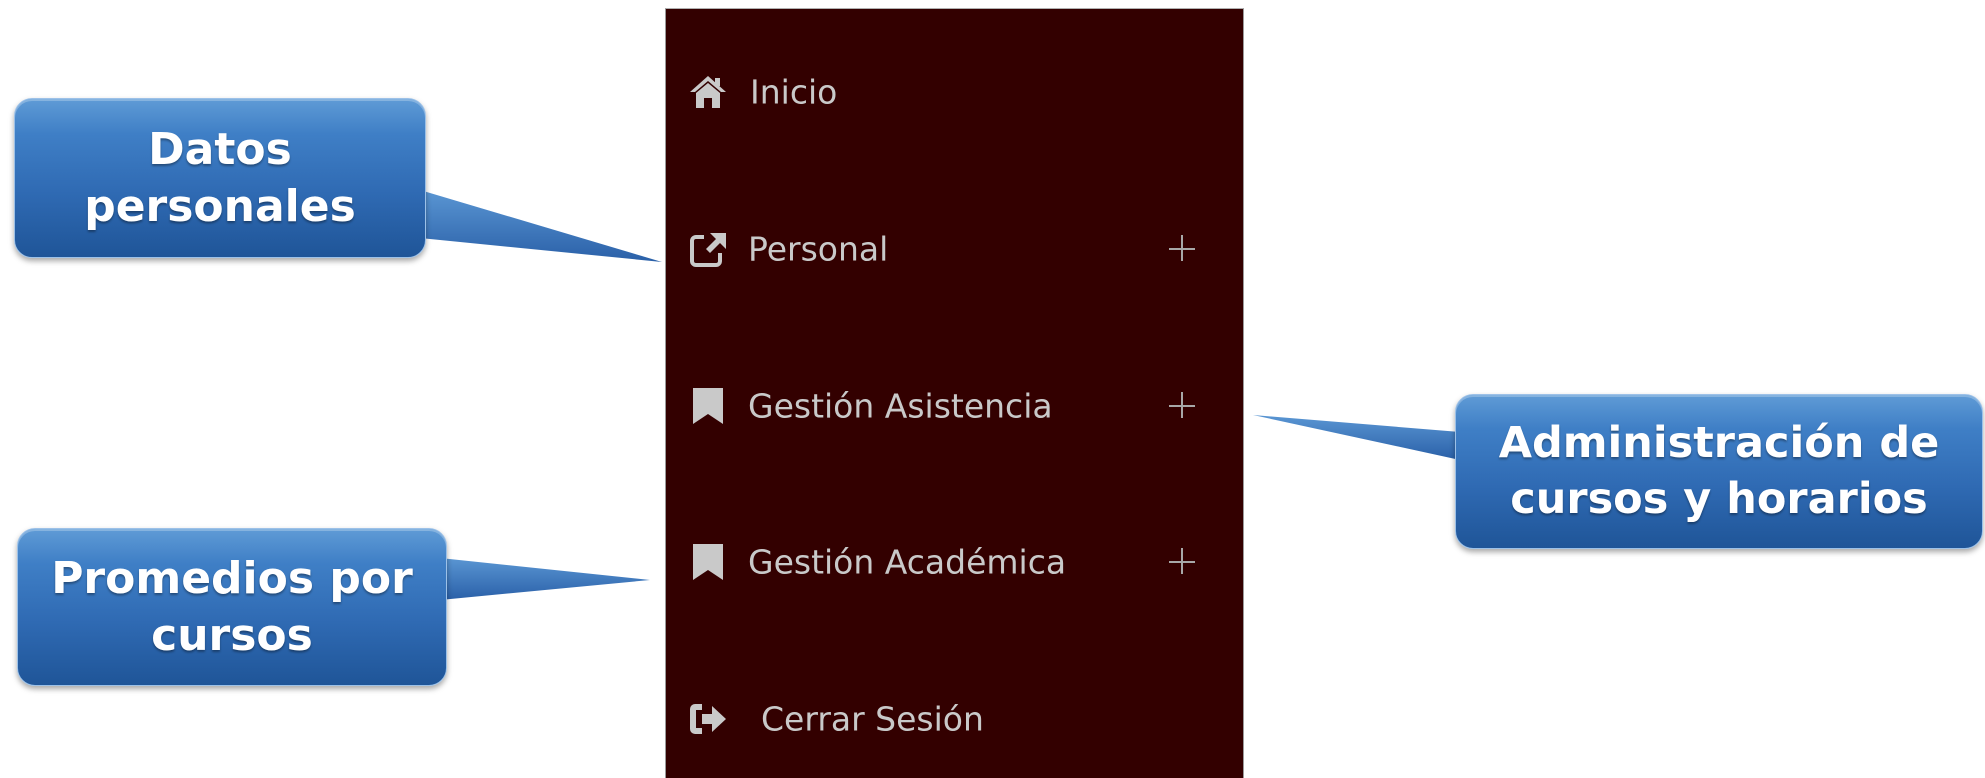  I want to click on sidebar-item-label: Personal, so click(818, 249).